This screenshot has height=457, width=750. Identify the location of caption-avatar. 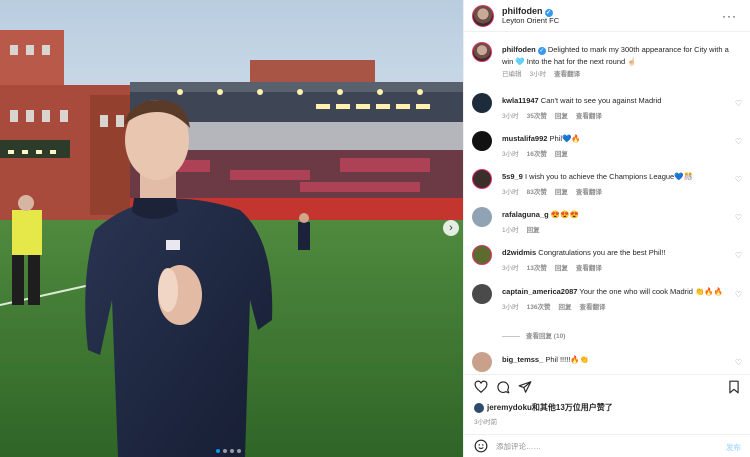
(482, 52).